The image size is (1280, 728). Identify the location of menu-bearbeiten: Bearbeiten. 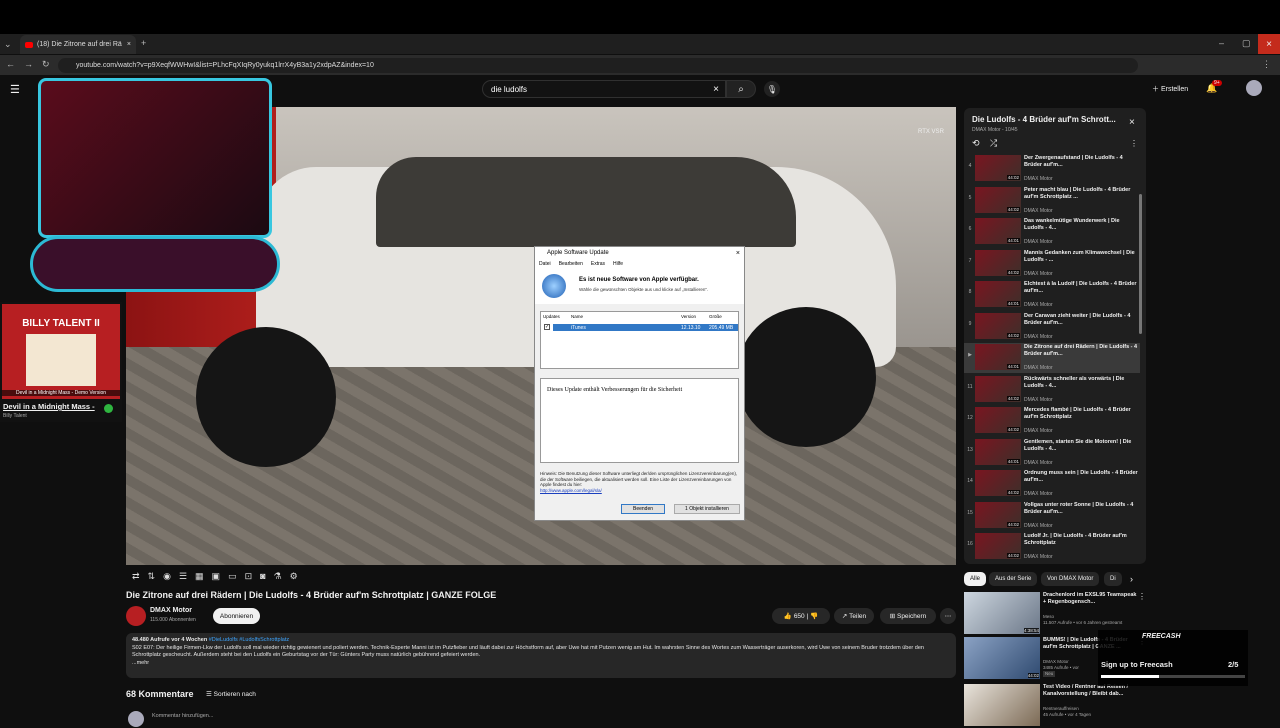
(571, 264).